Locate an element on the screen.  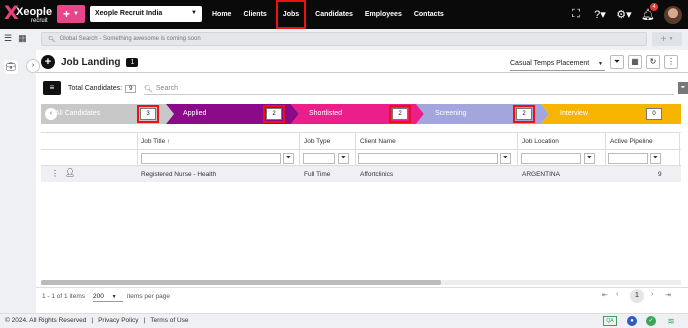
current-page-button: 1 is located at coordinates (637, 296).